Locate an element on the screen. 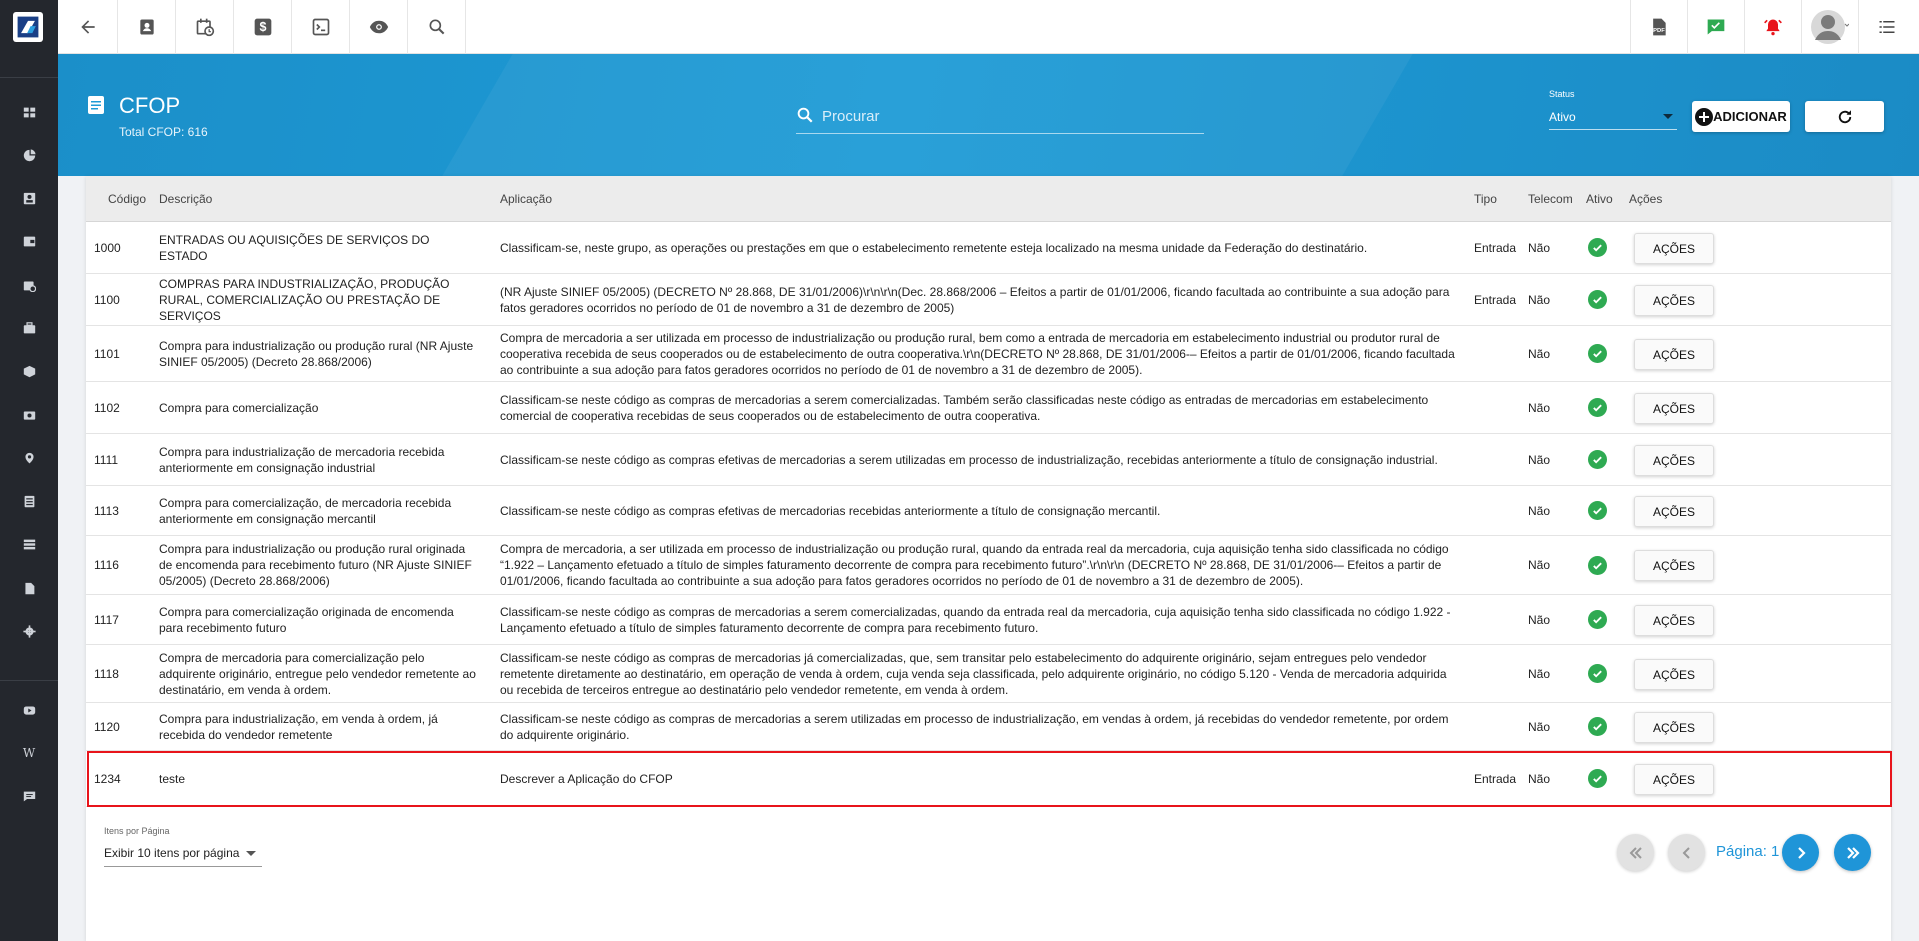 This screenshot has height=941, width=1919. file-icon is located at coordinates (29, 588).